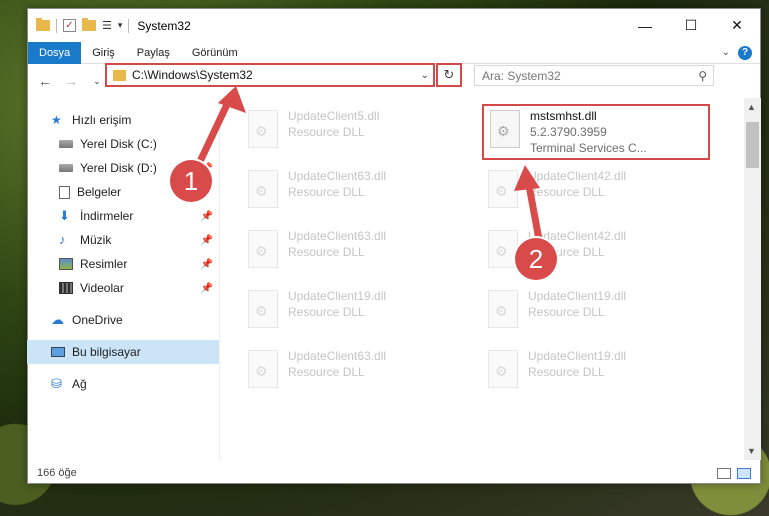  I want to click on minimize-button: —, so click(645, 25).